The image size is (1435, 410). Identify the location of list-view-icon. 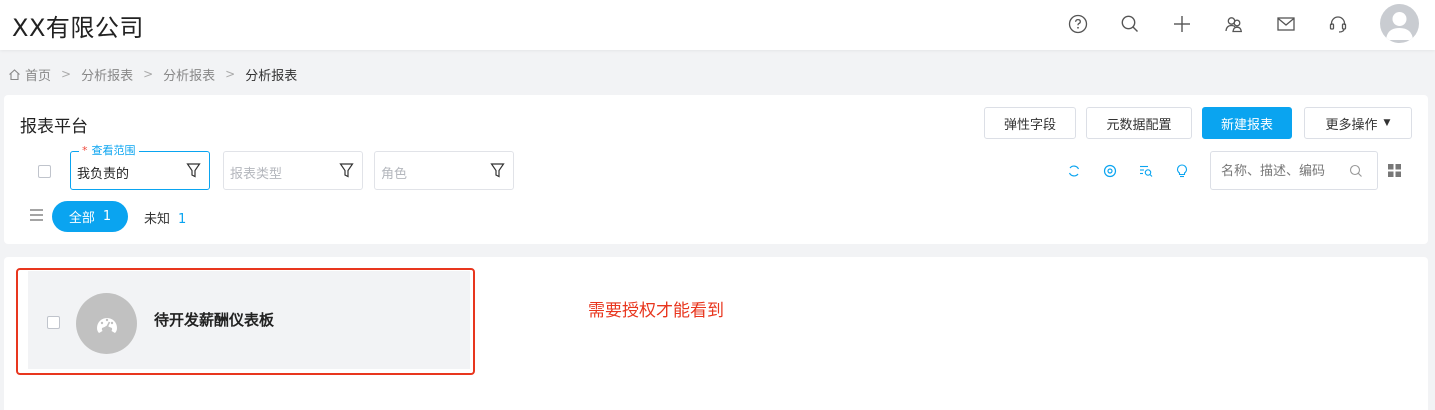
(36, 215).